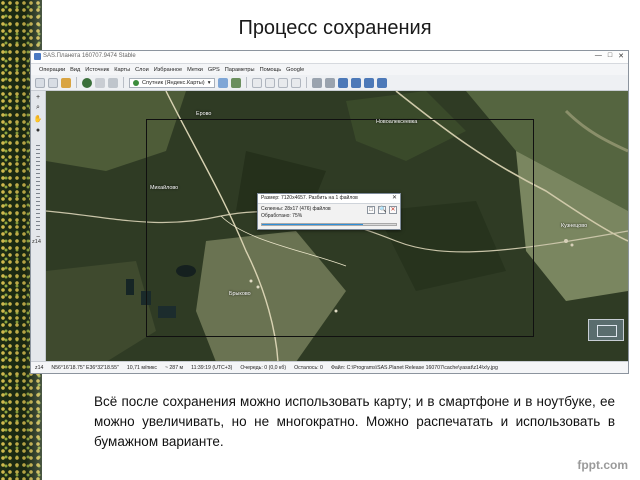  I want to click on menu-layers: Слои, so click(142, 70).